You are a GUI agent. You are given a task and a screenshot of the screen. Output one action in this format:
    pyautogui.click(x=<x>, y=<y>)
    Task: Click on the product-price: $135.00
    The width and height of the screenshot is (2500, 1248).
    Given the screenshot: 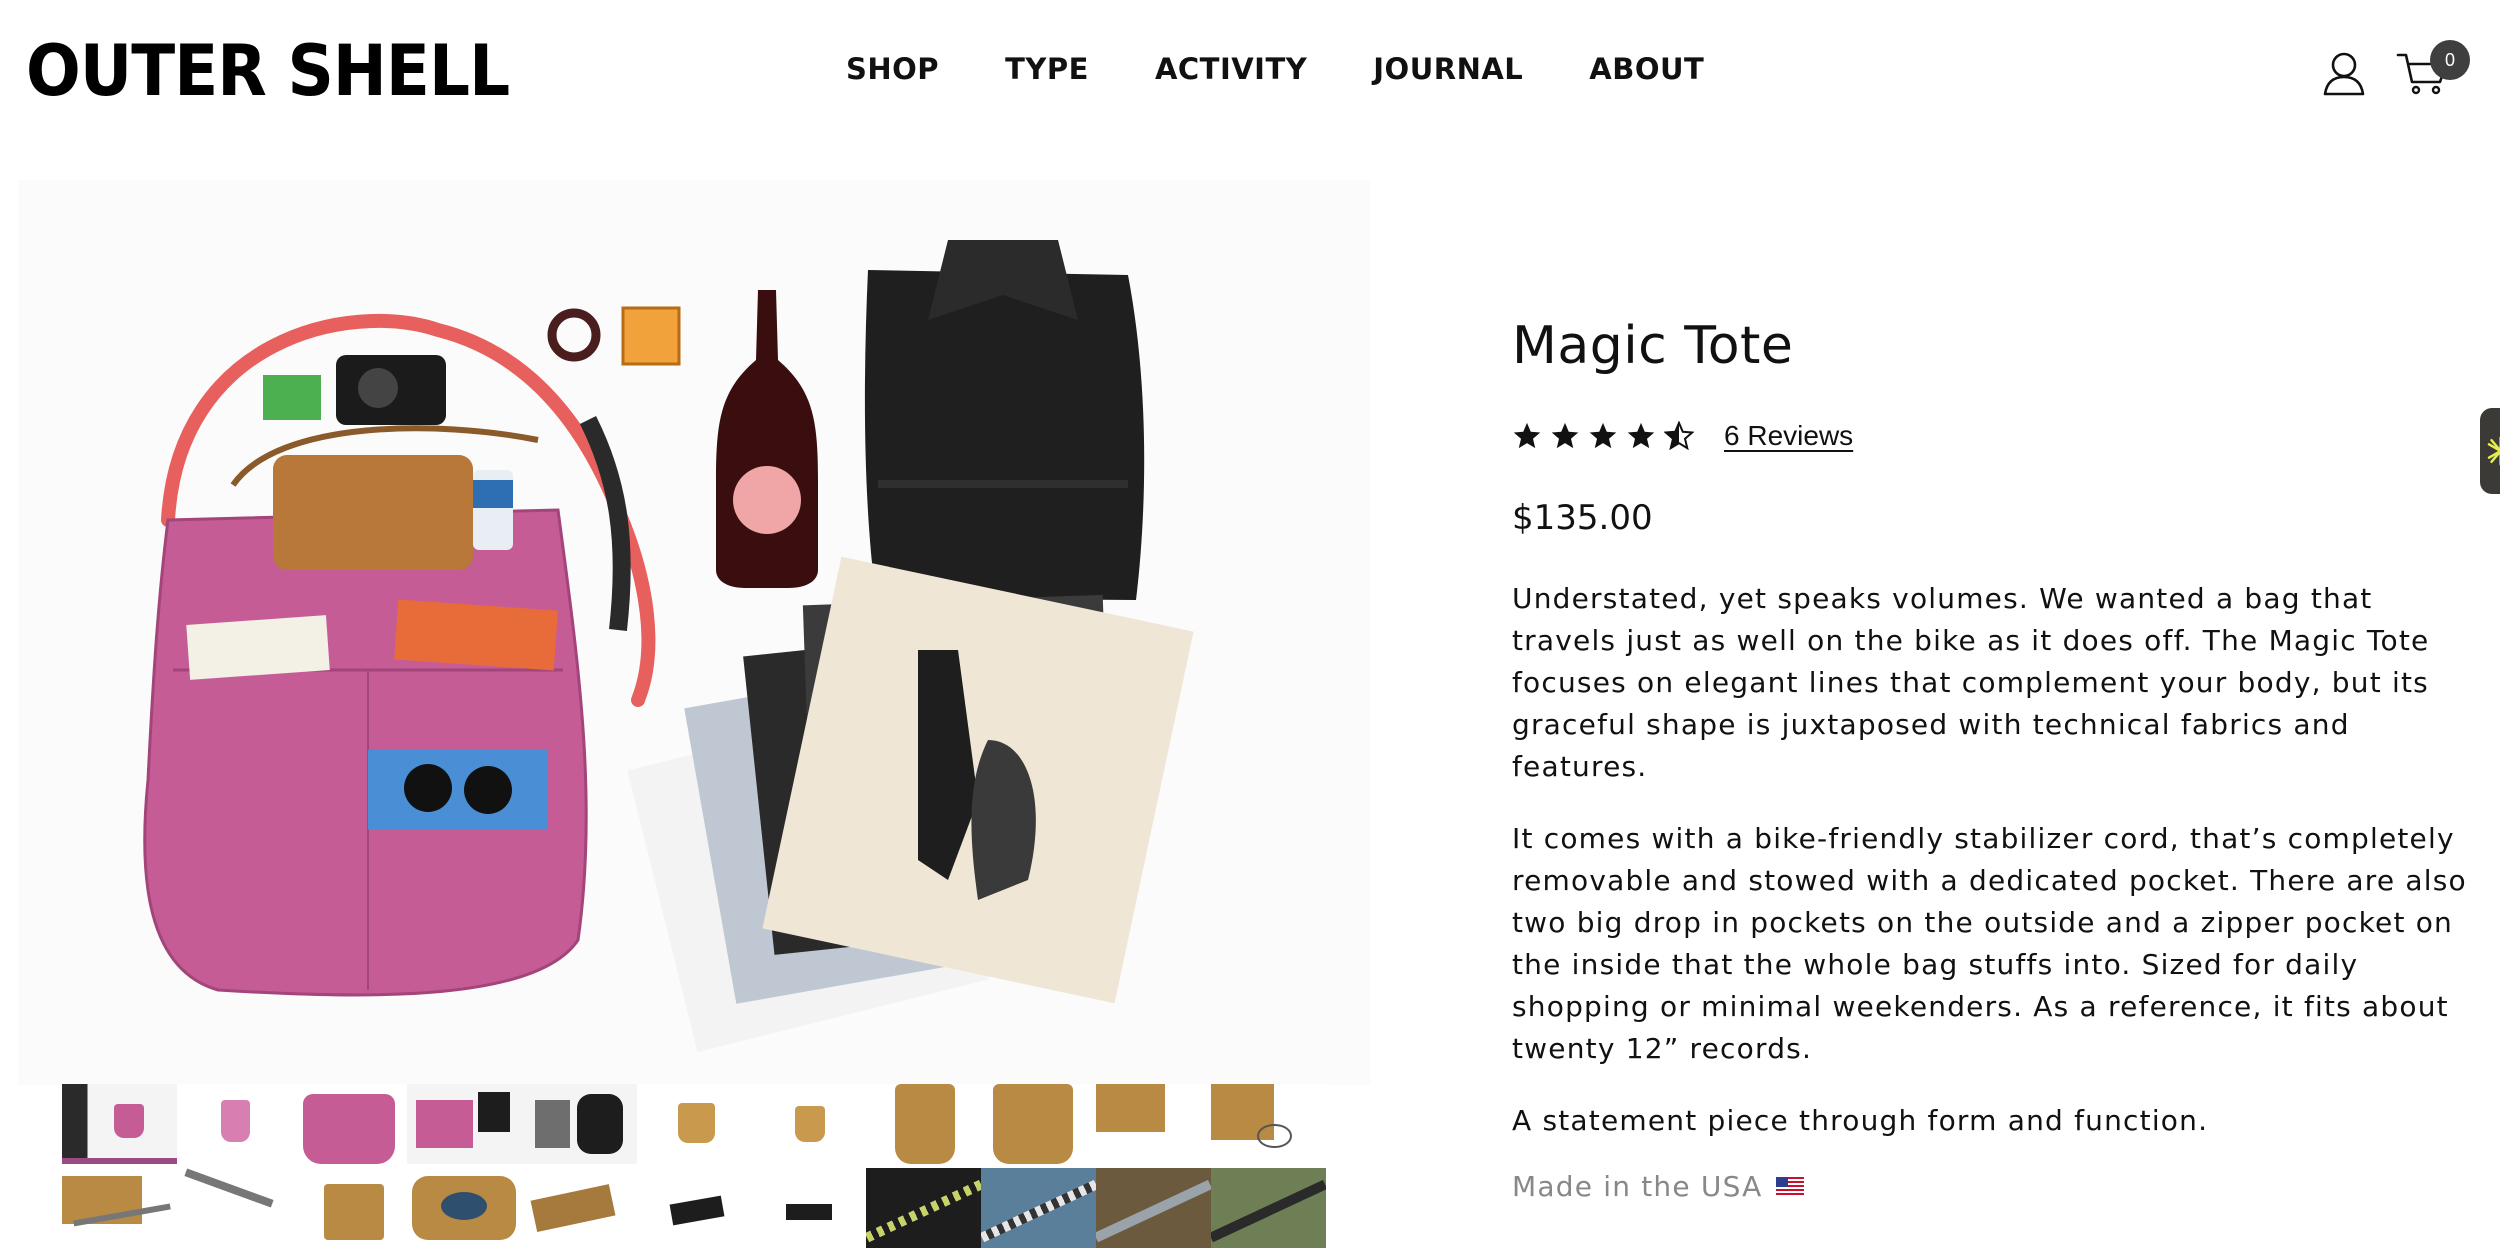 What is the action you would take?
    pyautogui.click(x=1582, y=518)
    